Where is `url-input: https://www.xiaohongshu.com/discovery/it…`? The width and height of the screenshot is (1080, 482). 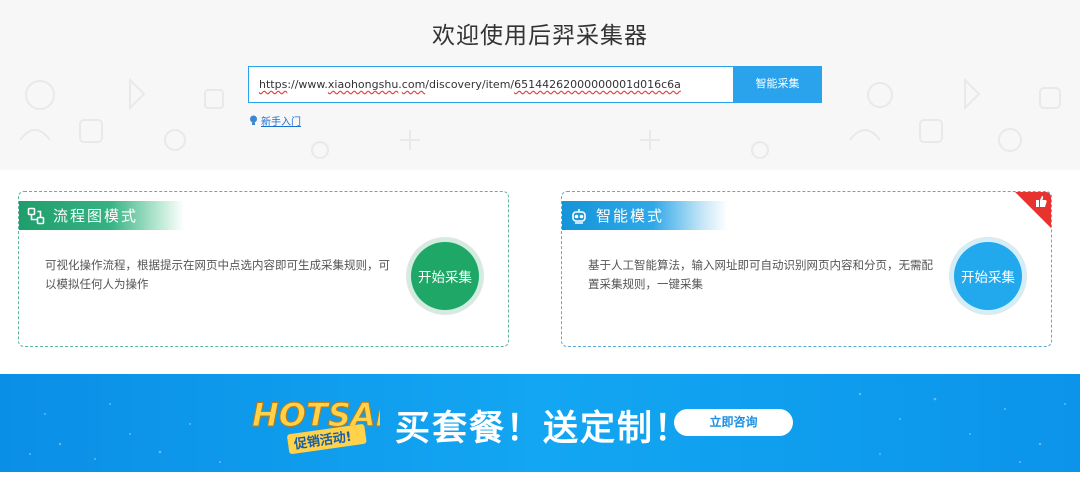
url-input: https://www.xiaohongshu.com/discovery/it… is located at coordinates (491, 84).